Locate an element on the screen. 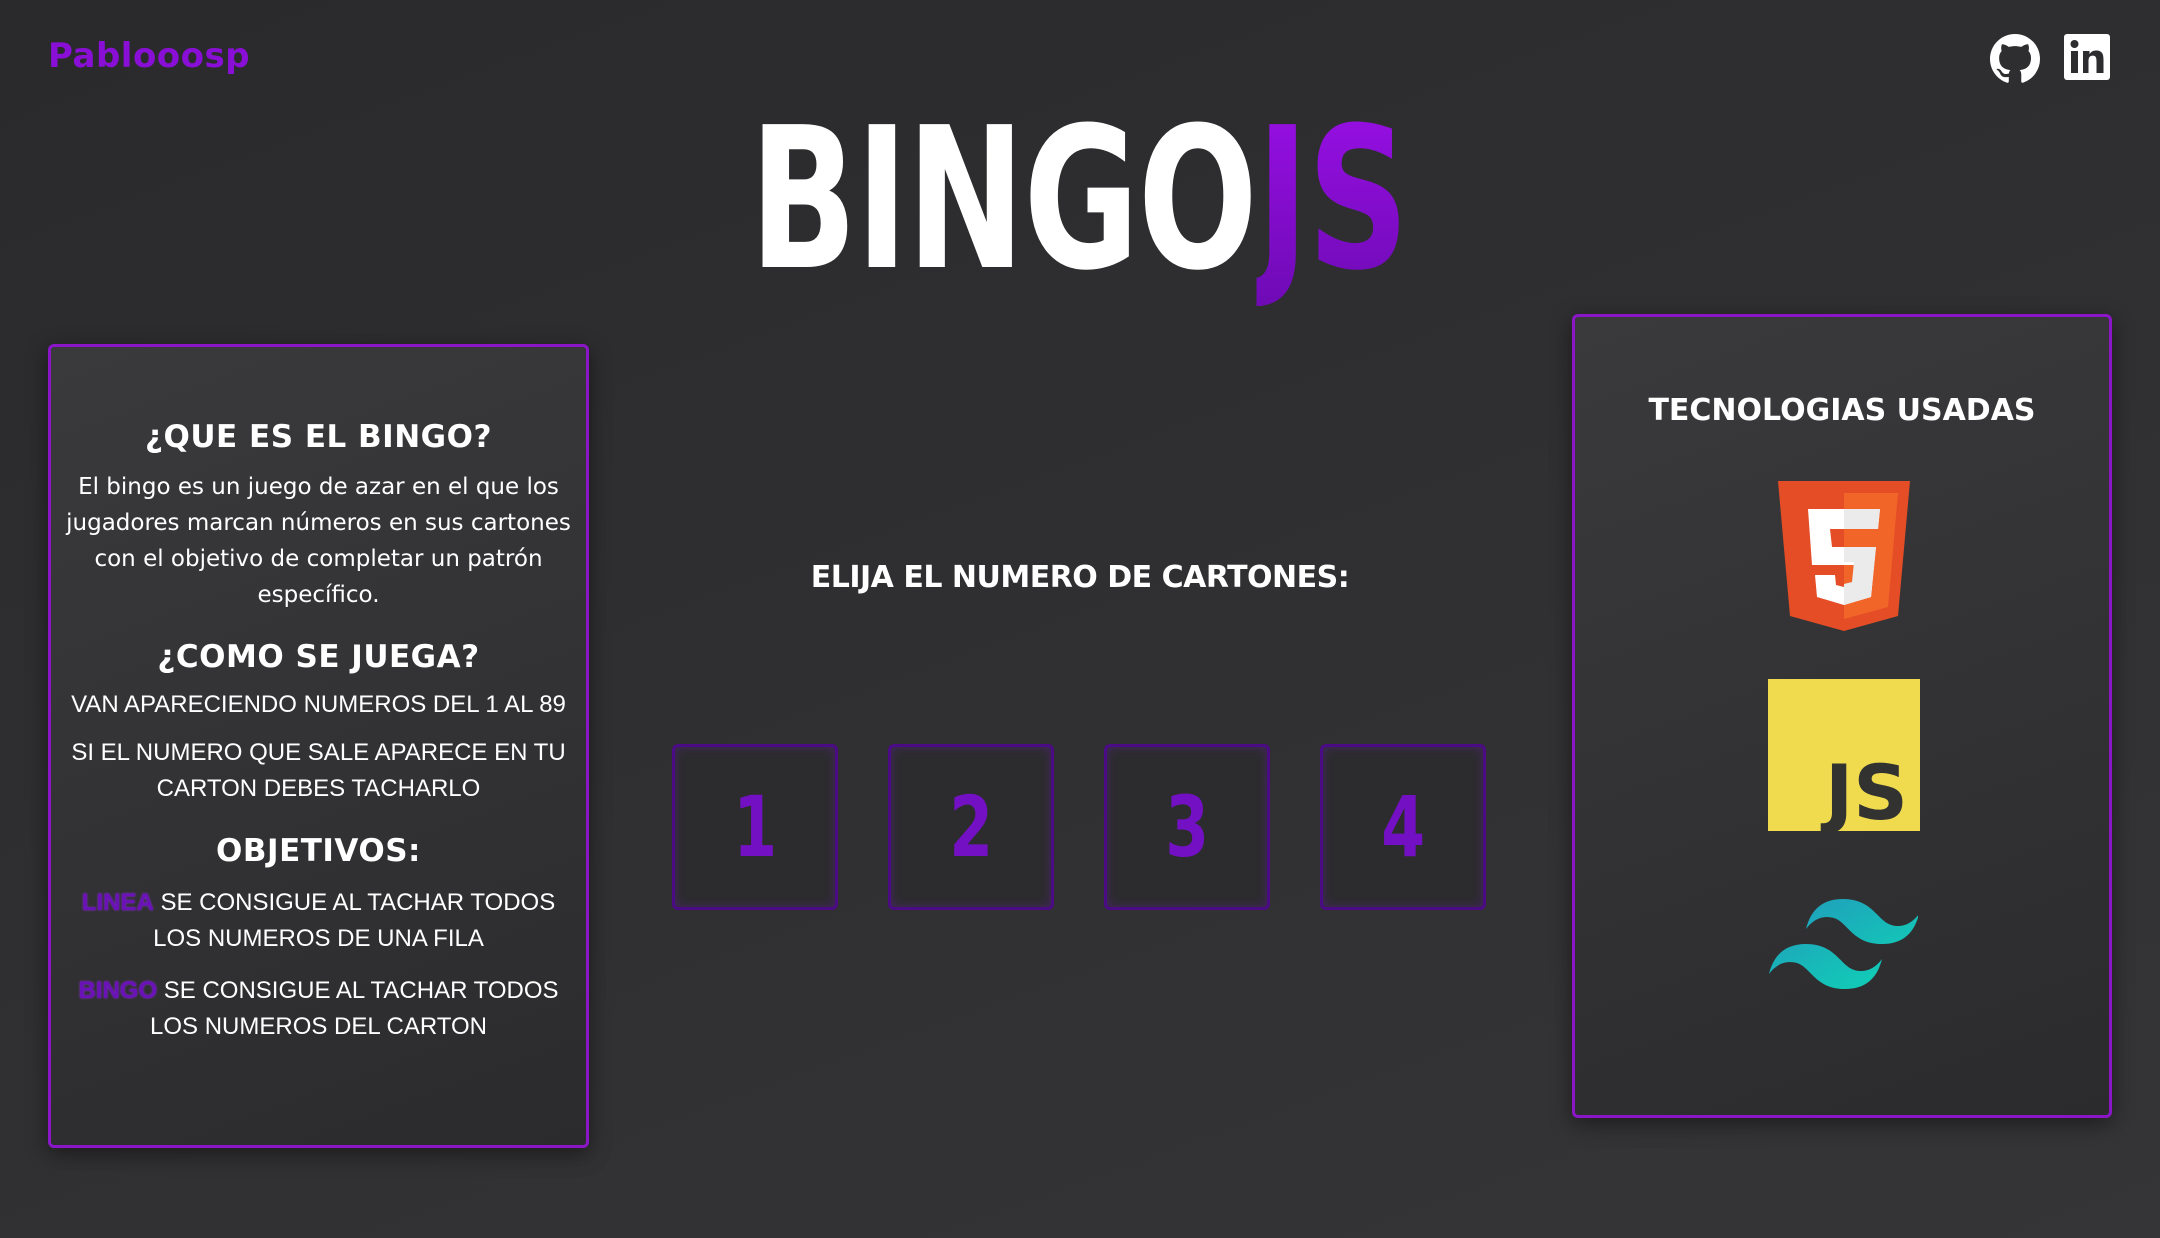 This screenshot has height=1238, width=2160. keyword-bingo: BINGO is located at coordinates (118, 990).